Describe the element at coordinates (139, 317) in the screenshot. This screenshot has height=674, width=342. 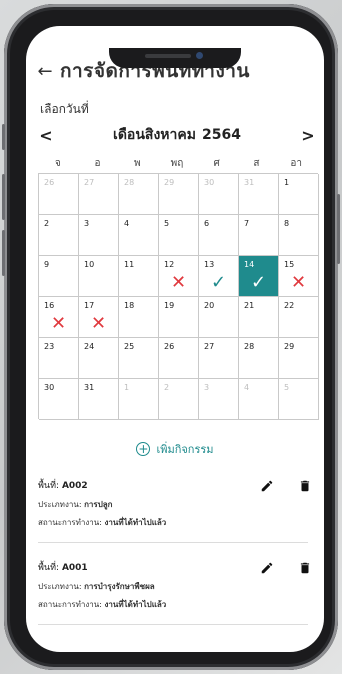
I see `calendar-day: 18` at that location.